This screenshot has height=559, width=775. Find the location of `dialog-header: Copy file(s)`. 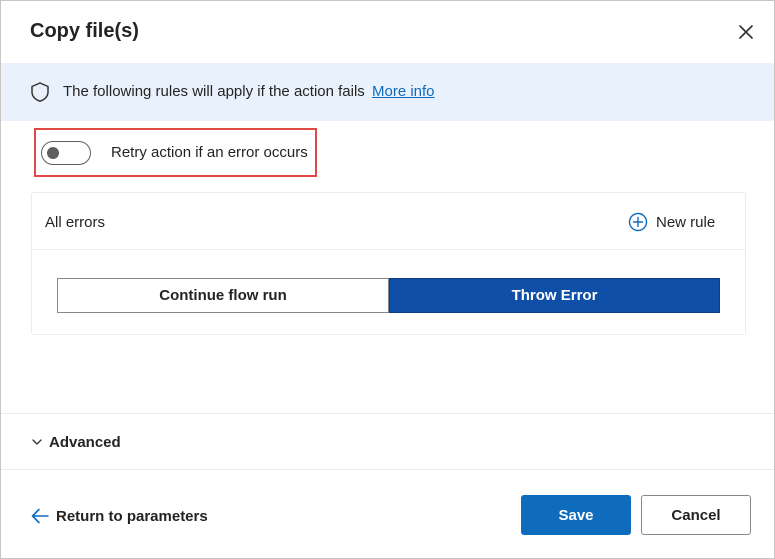

dialog-header: Copy file(s) is located at coordinates (387, 32).